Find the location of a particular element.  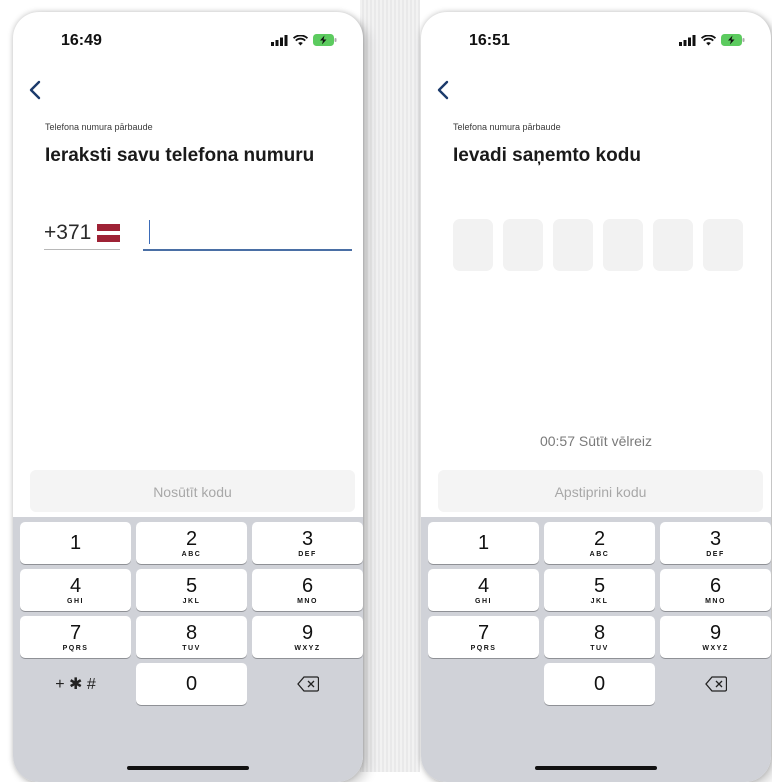

latvia-flag-icon is located at coordinates (108, 233).